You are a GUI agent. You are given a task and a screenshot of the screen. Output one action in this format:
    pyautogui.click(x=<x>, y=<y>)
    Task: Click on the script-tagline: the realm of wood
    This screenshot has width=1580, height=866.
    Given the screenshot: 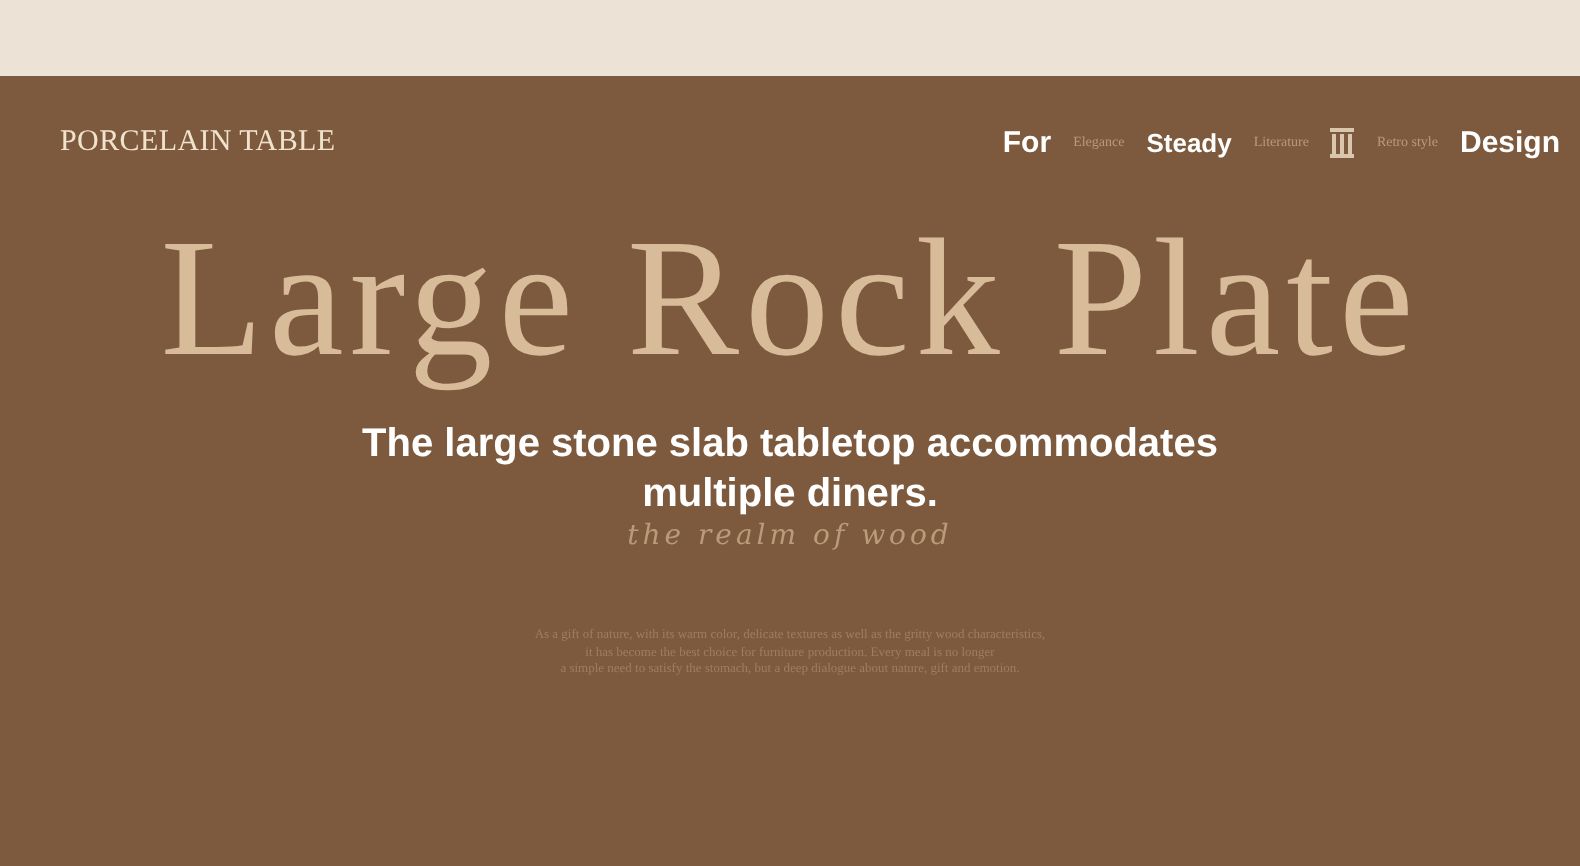 What is the action you would take?
    pyautogui.click(x=790, y=536)
    